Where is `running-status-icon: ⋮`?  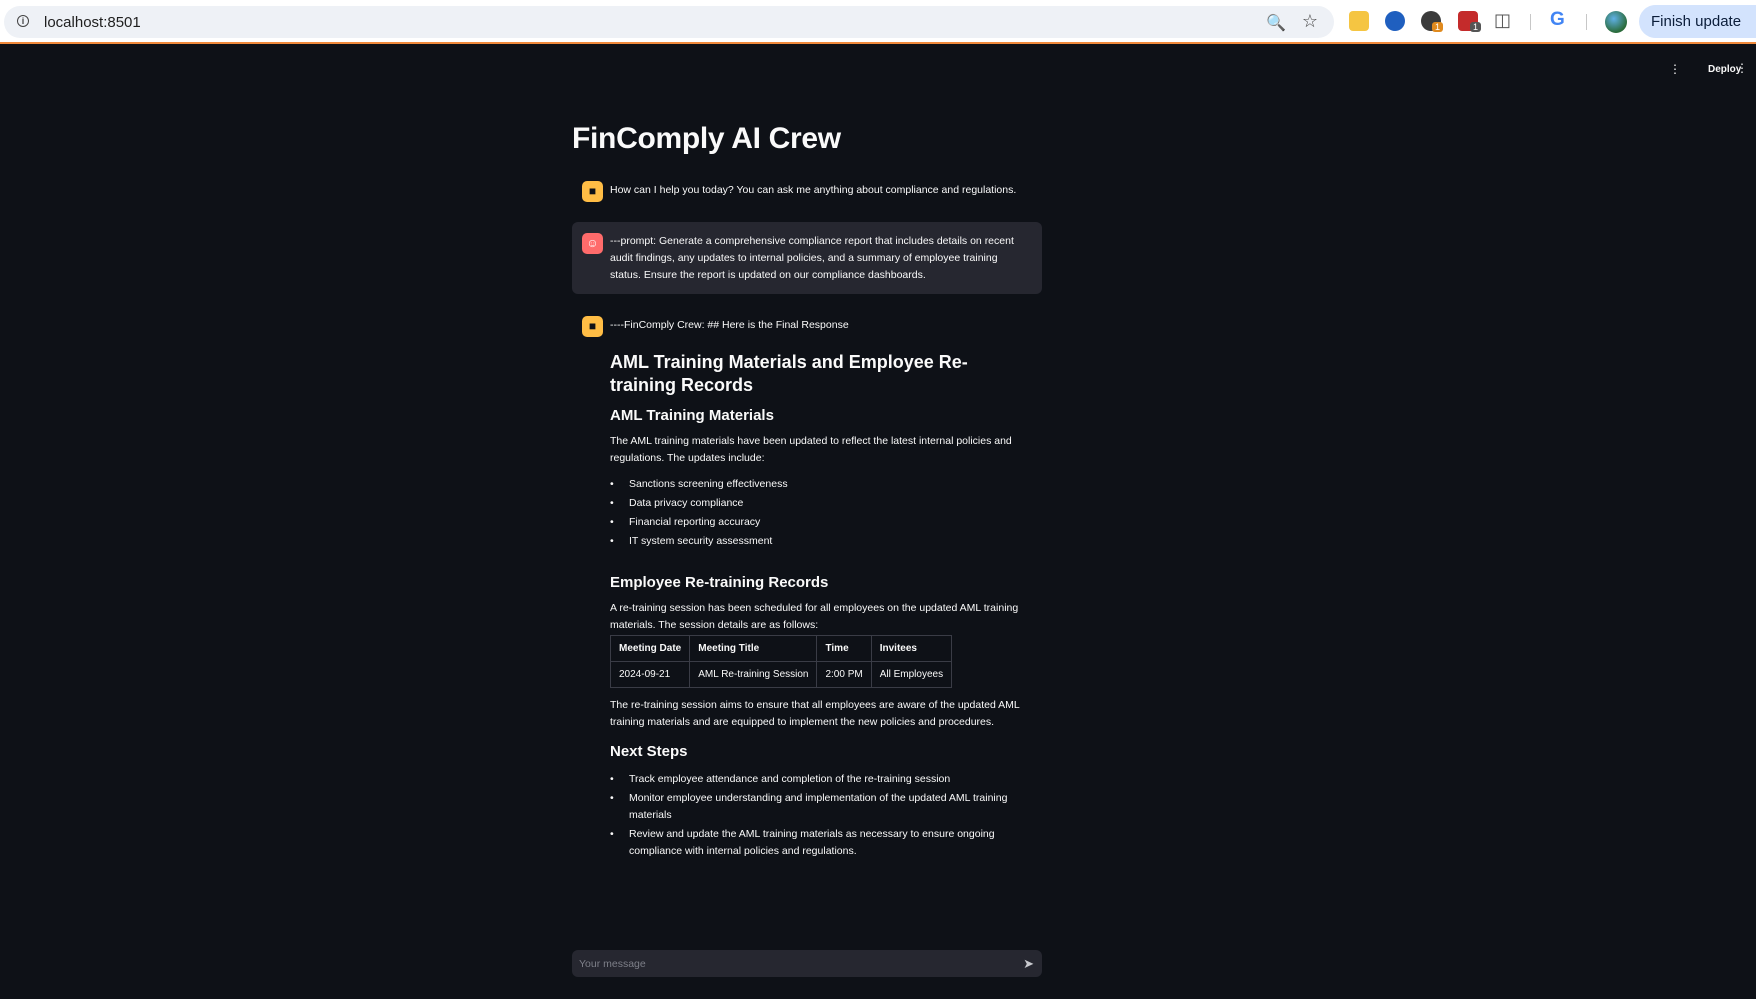
running-status-icon: ⋮ is located at coordinates (1675, 69).